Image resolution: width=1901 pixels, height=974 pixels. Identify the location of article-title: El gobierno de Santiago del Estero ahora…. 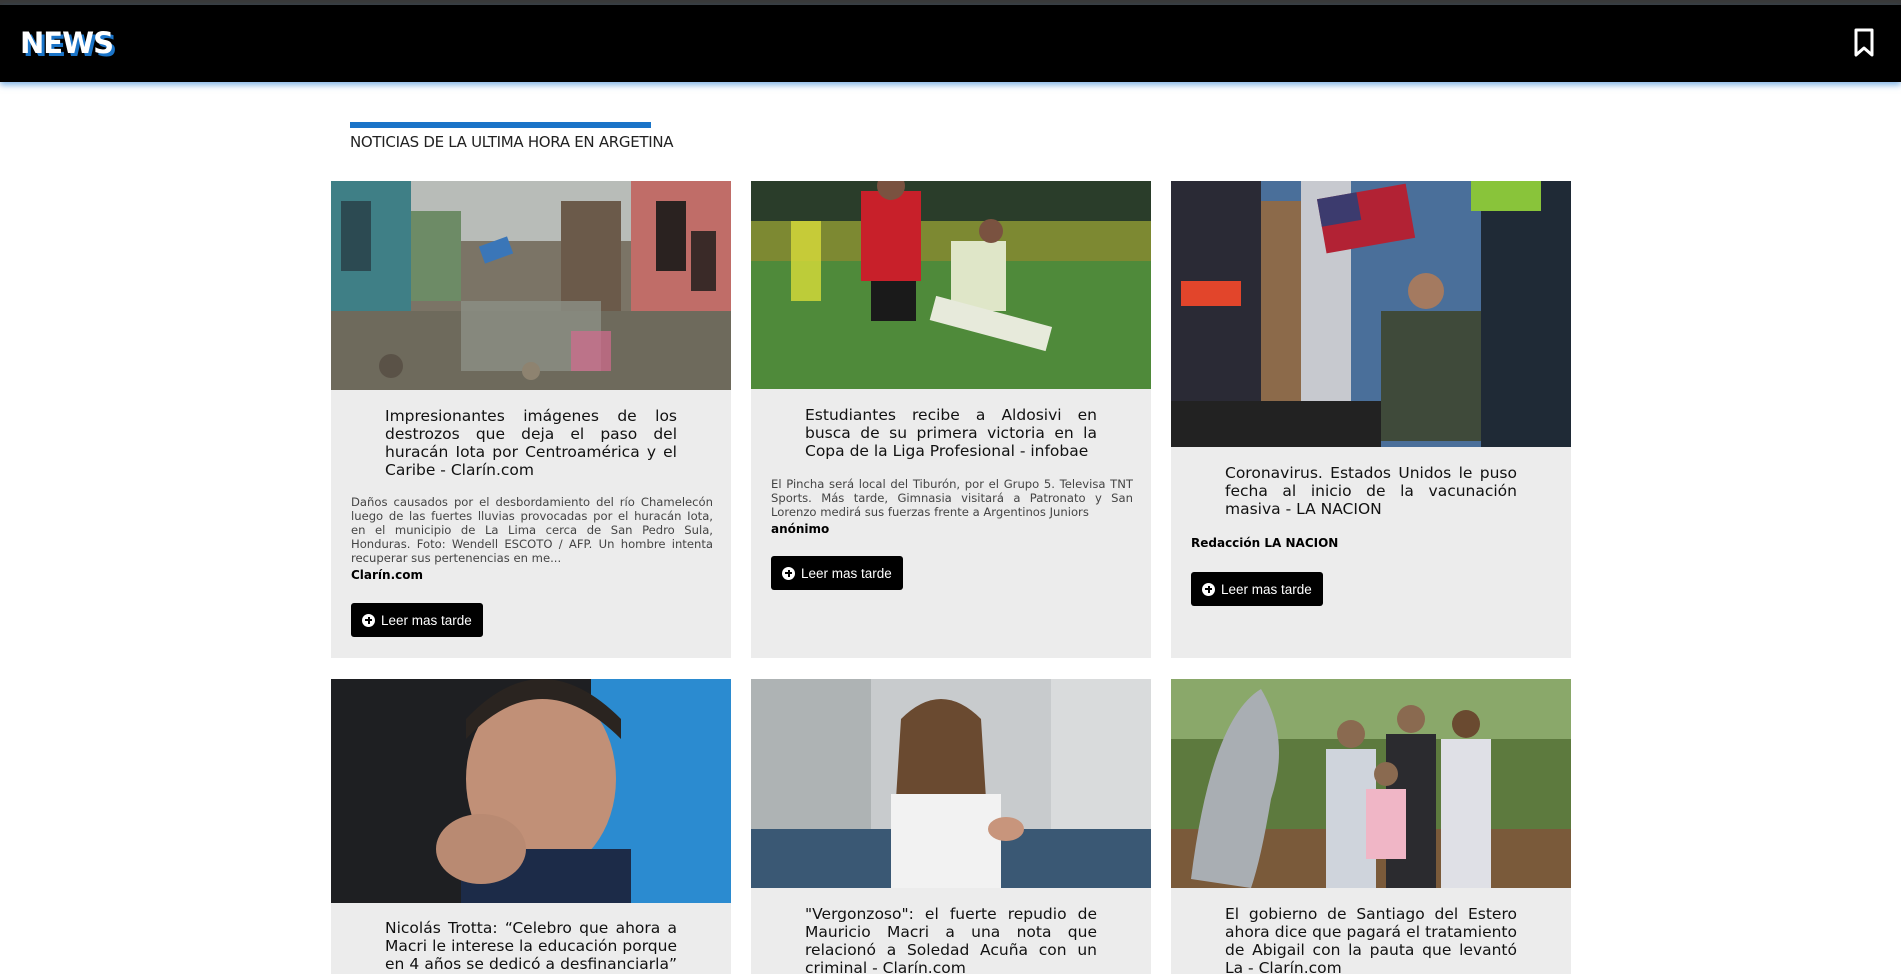
(1371, 939).